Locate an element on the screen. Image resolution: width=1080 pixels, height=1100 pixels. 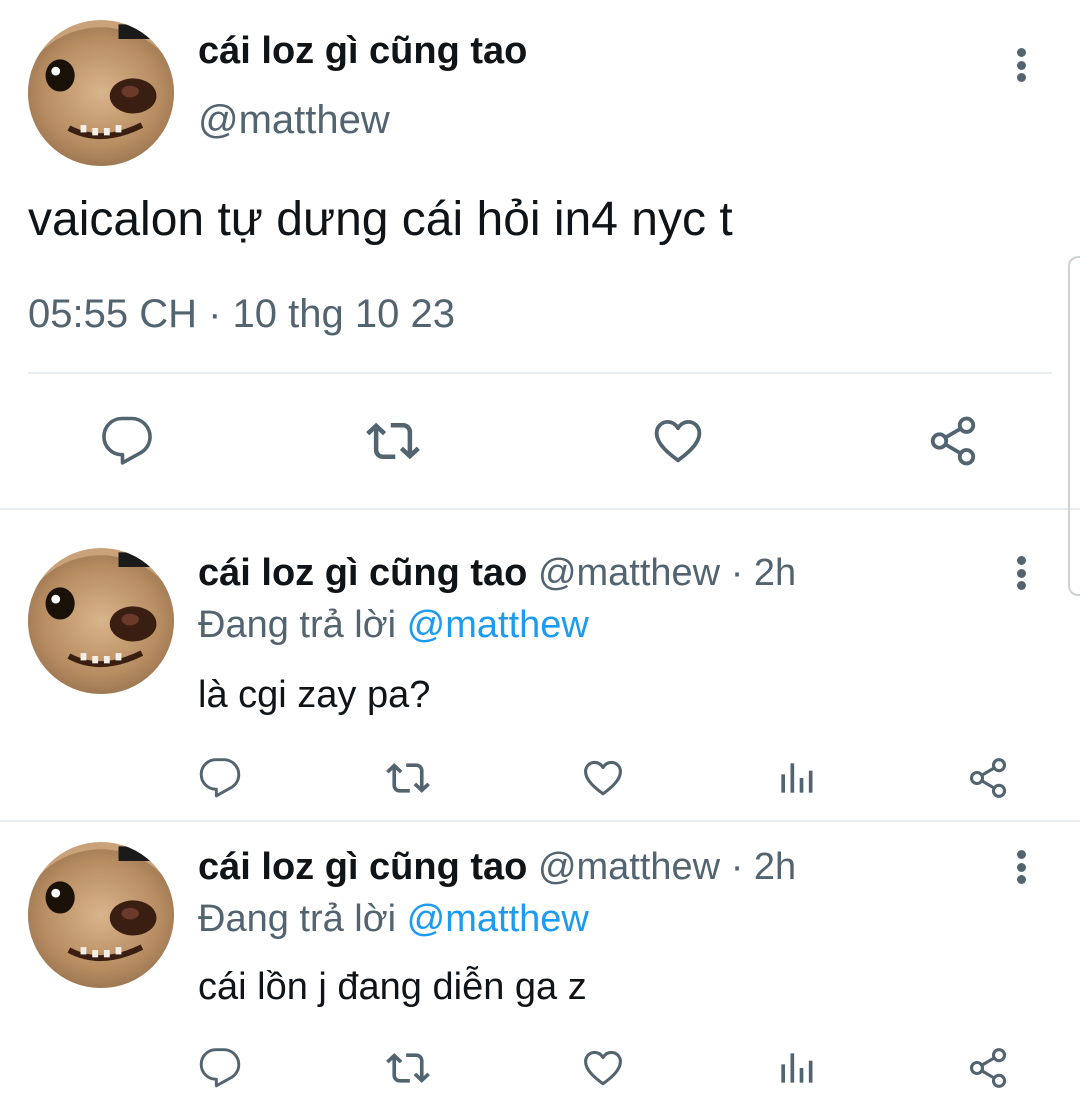
tweet-timestamp: 05:55 CH · 10 thg 10 23 is located at coordinates (241, 314).